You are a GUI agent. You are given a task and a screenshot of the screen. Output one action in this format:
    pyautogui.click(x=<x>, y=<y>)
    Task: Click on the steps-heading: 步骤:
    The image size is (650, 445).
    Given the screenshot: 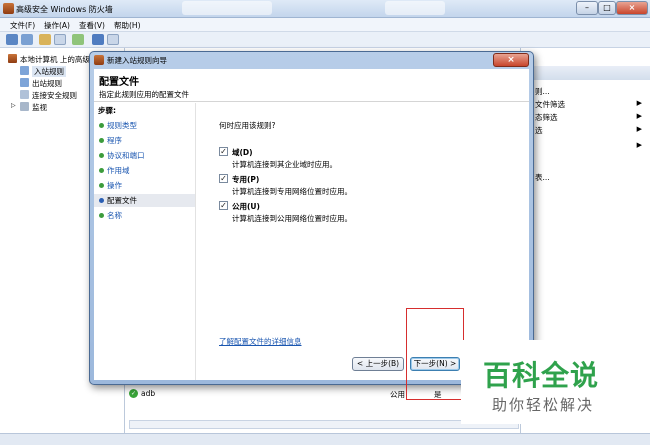 What is the action you would take?
    pyautogui.click(x=107, y=110)
    